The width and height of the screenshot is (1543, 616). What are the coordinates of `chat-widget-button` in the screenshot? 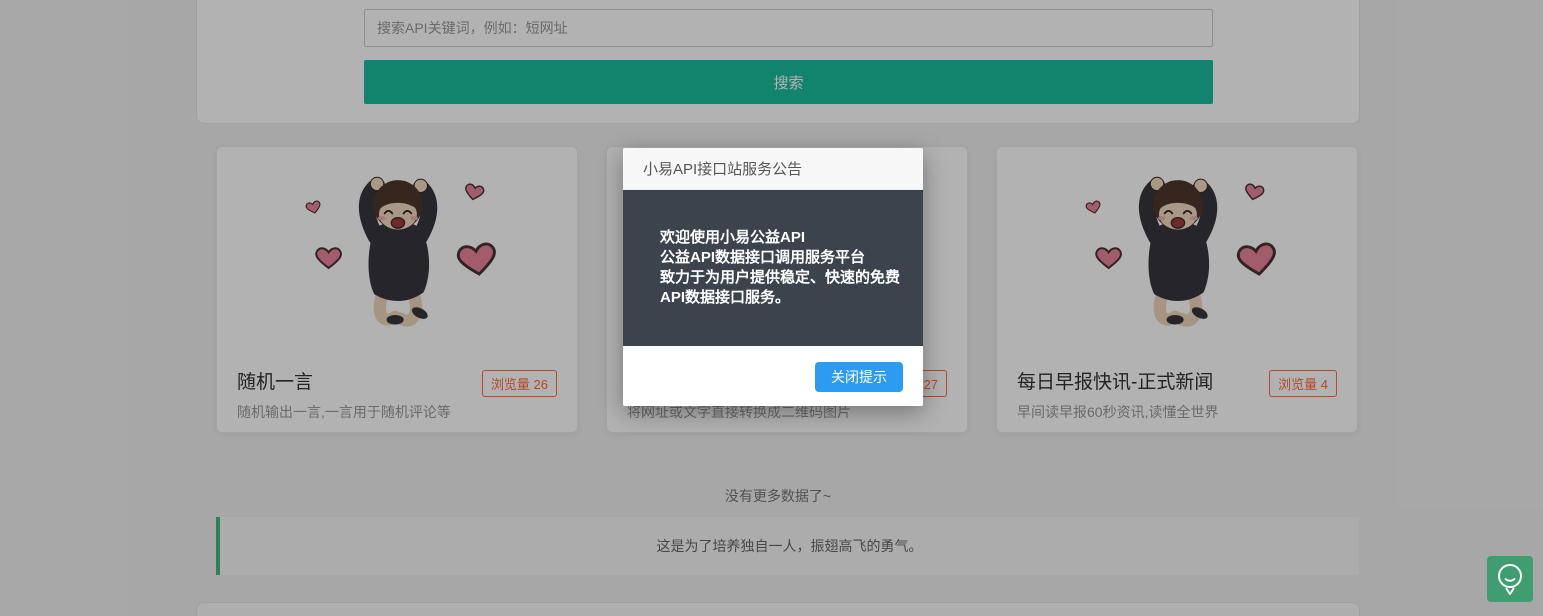 It's located at (1510, 579).